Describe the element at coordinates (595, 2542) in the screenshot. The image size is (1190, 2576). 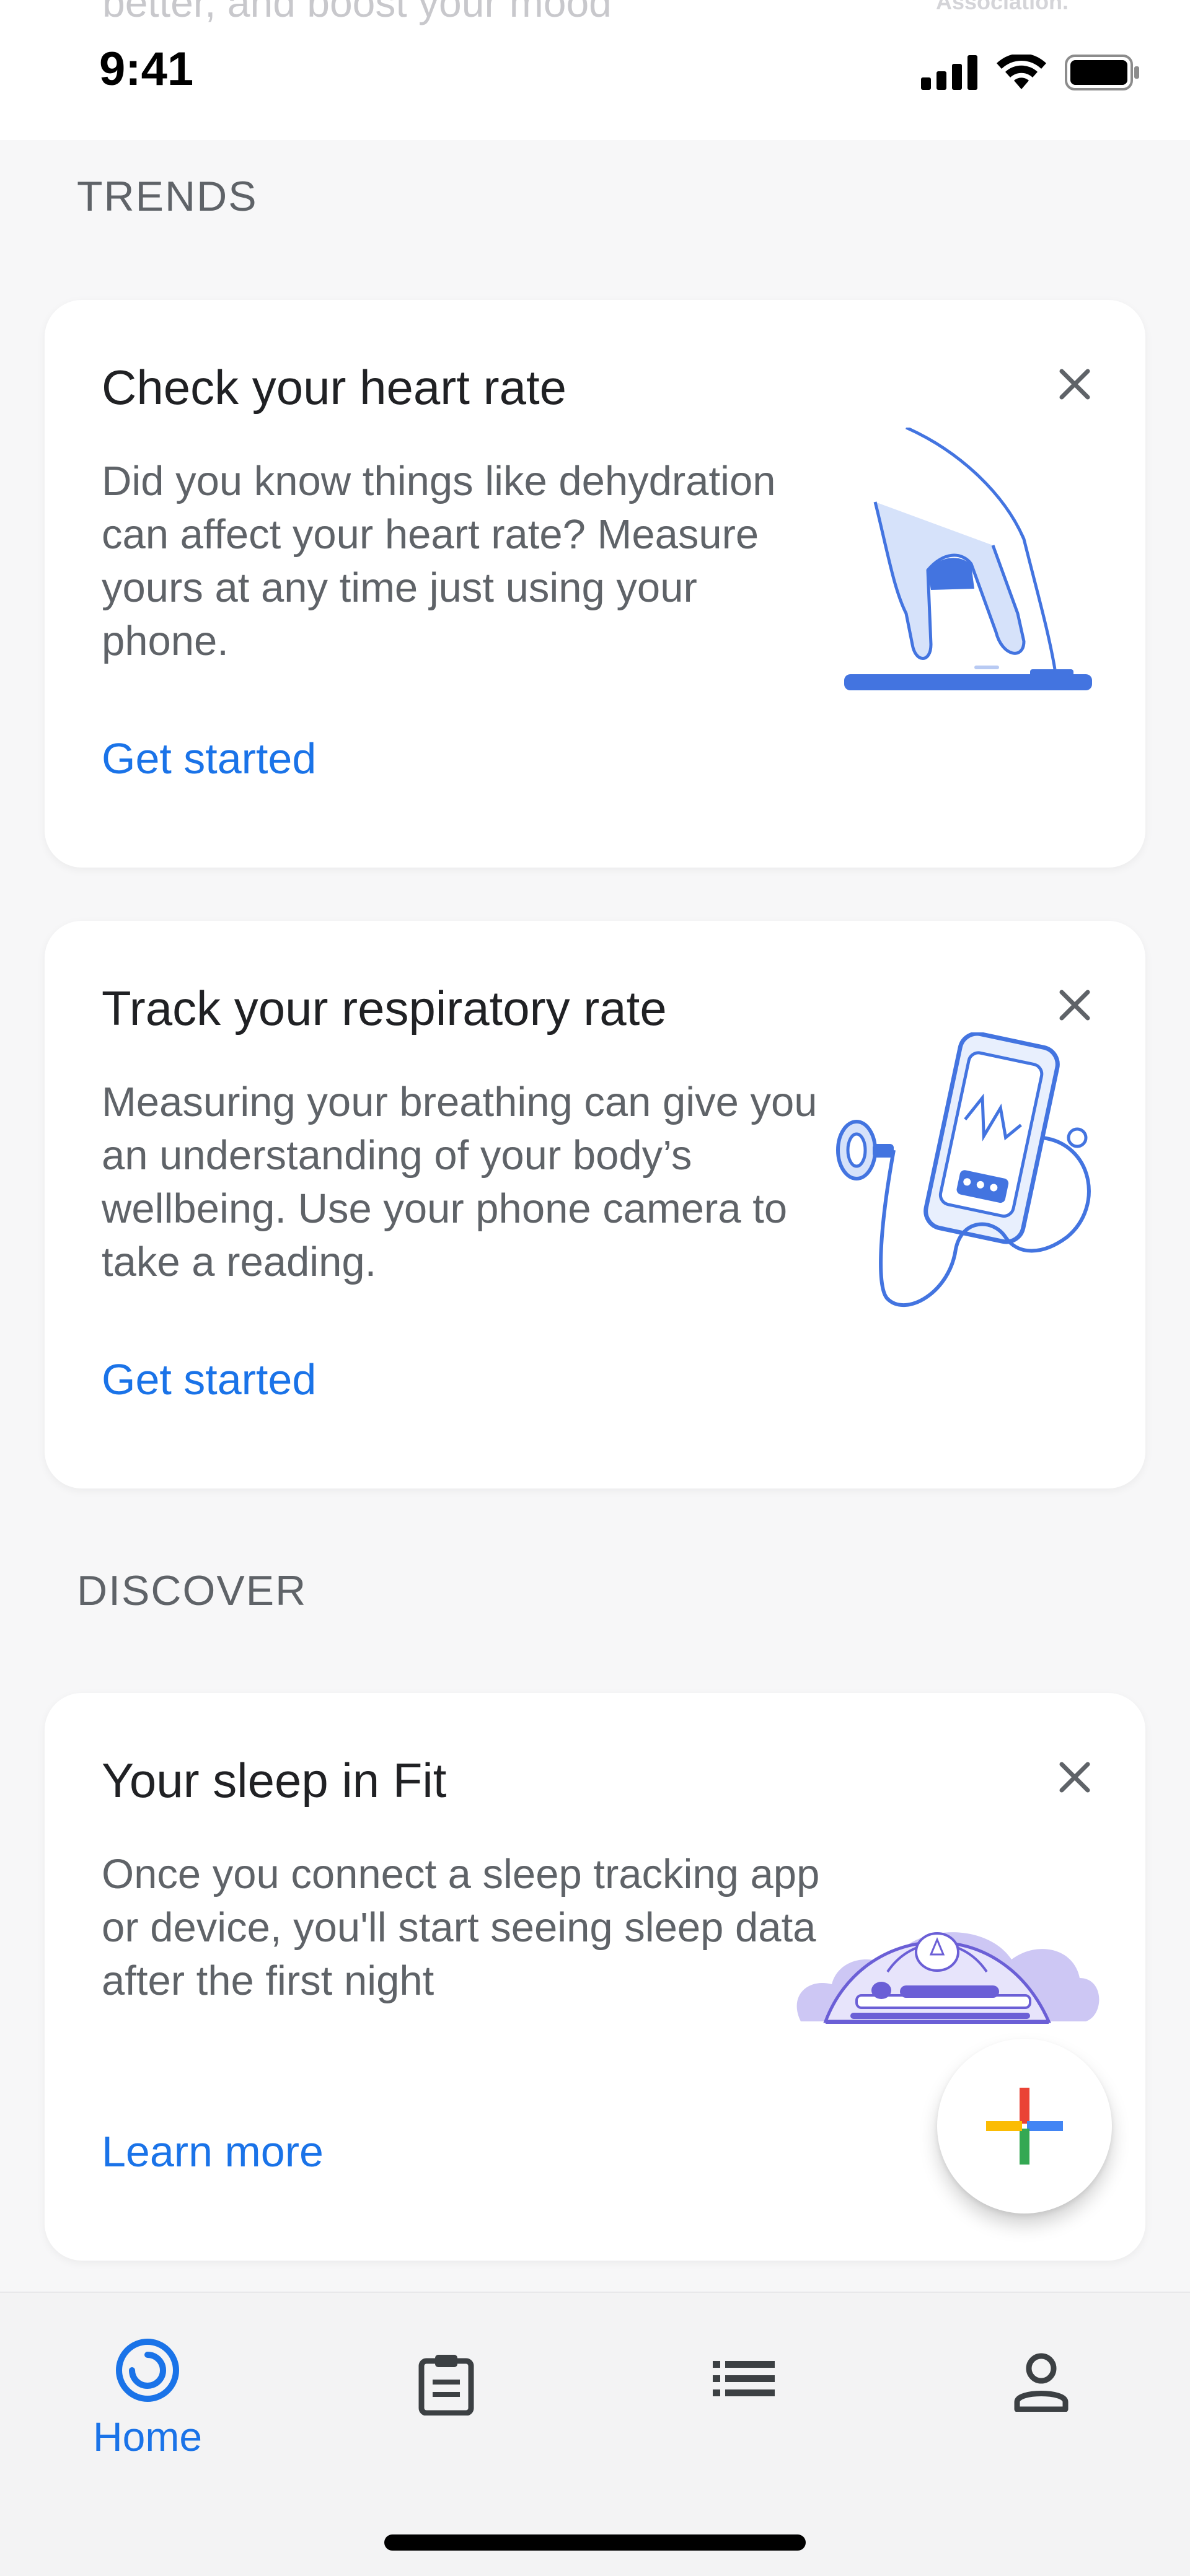
I see `home-indicator` at that location.